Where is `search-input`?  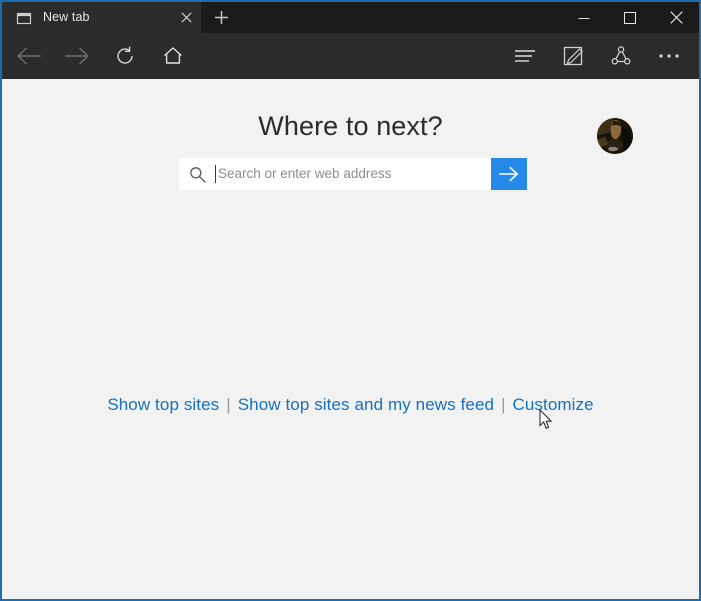
search-input is located at coordinates (353, 174).